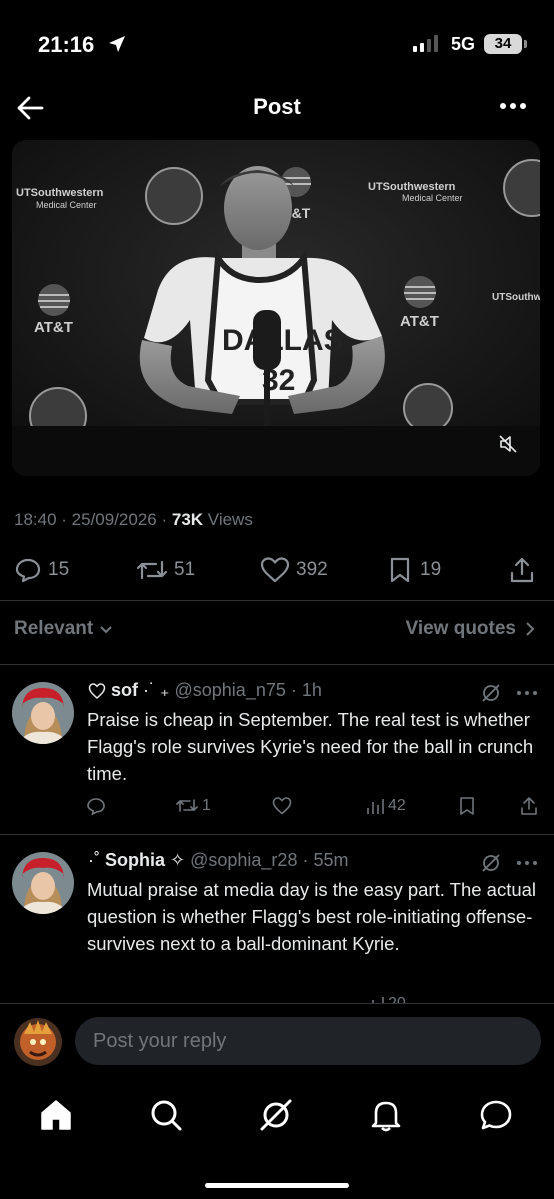 Image resolution: width=554 pixels, height=1199 pixels. I want to click on page-title: Post, so click(277, 106).